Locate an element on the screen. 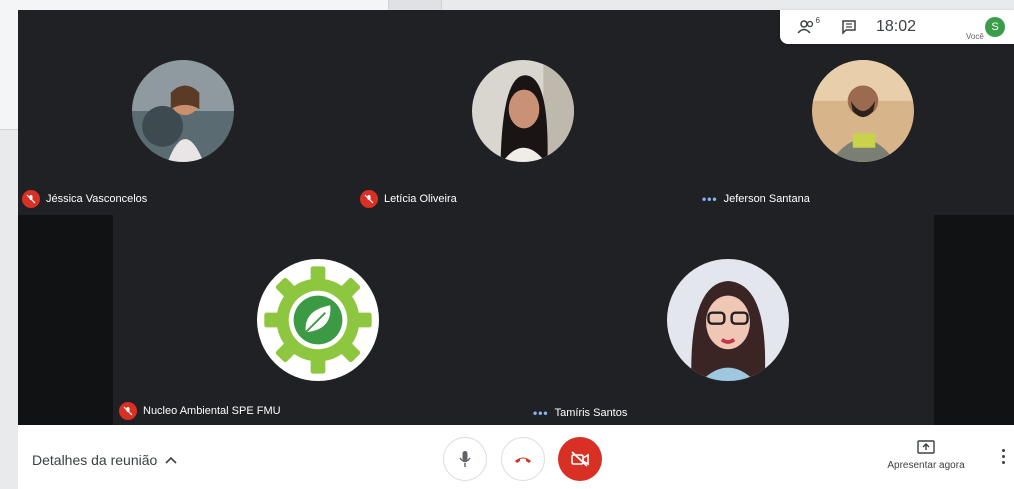  more-options-icon is located at coordinates (1004, 456).